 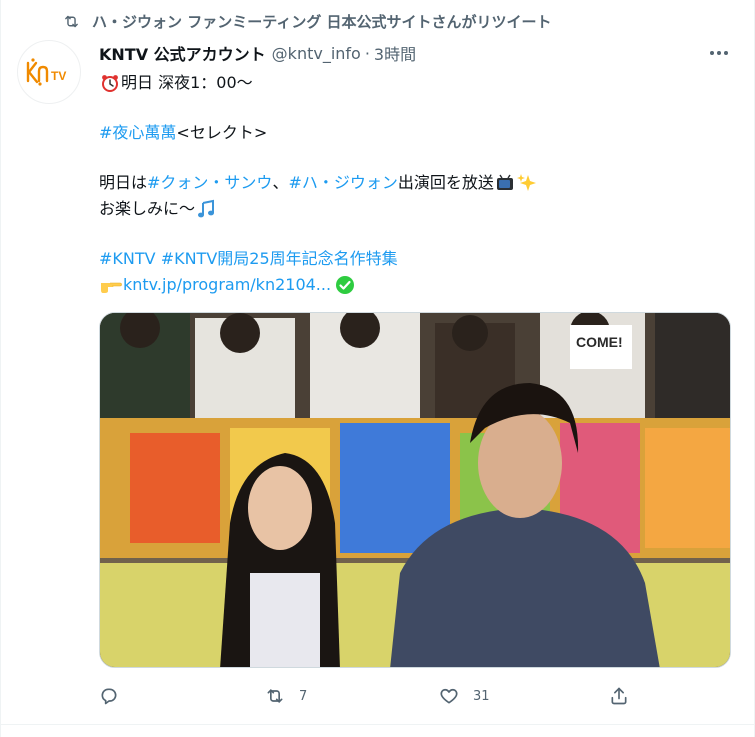 What do you see at coordinates (111, 287) in the screenshot?
I see `pointing-hand-emoji` at bounding box center [111, 287].